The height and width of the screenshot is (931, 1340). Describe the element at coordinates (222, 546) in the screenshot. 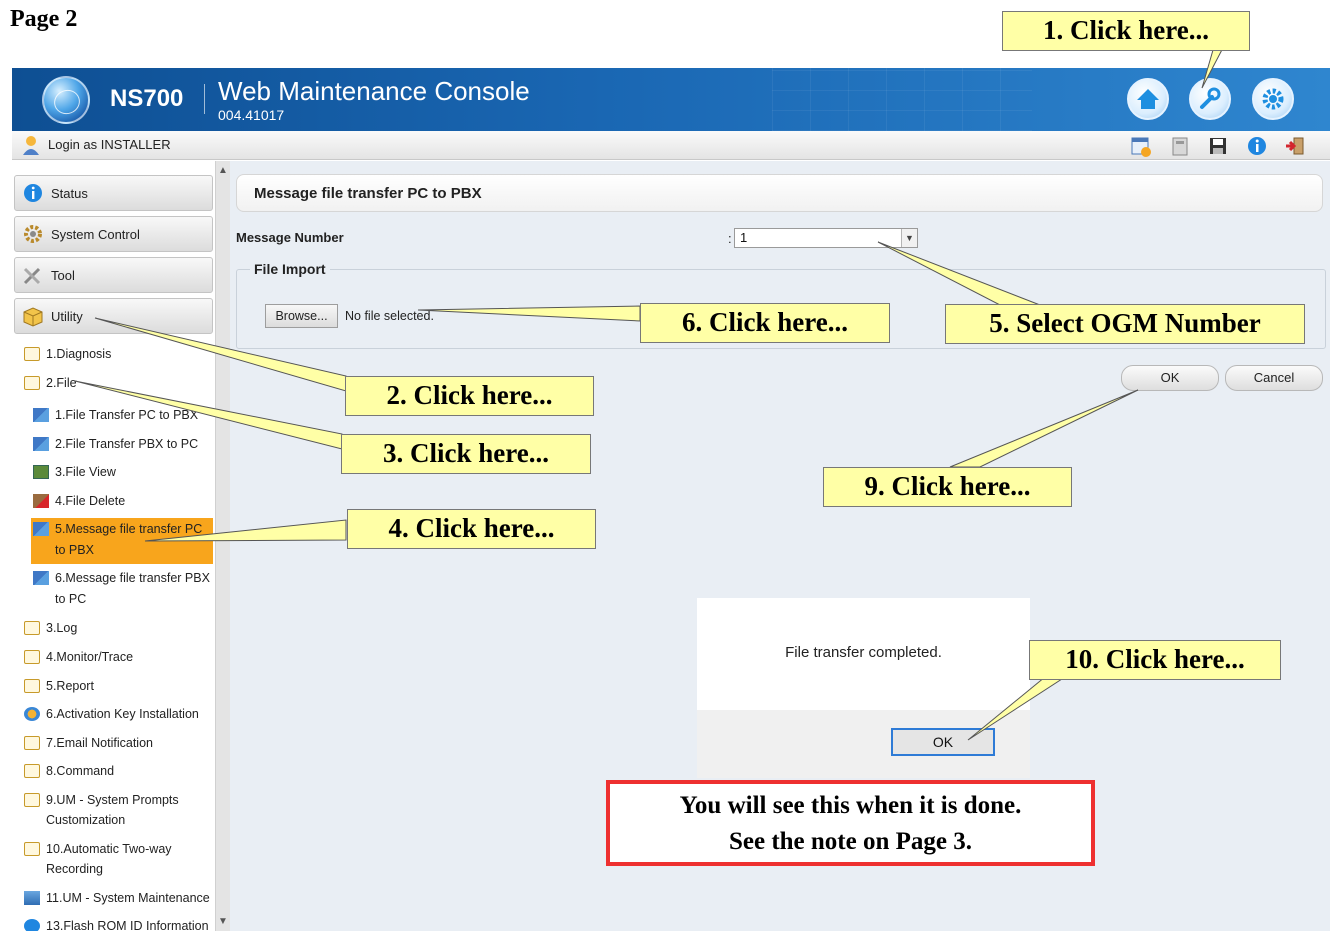

I see `sidebar-scrollbar` at that location.